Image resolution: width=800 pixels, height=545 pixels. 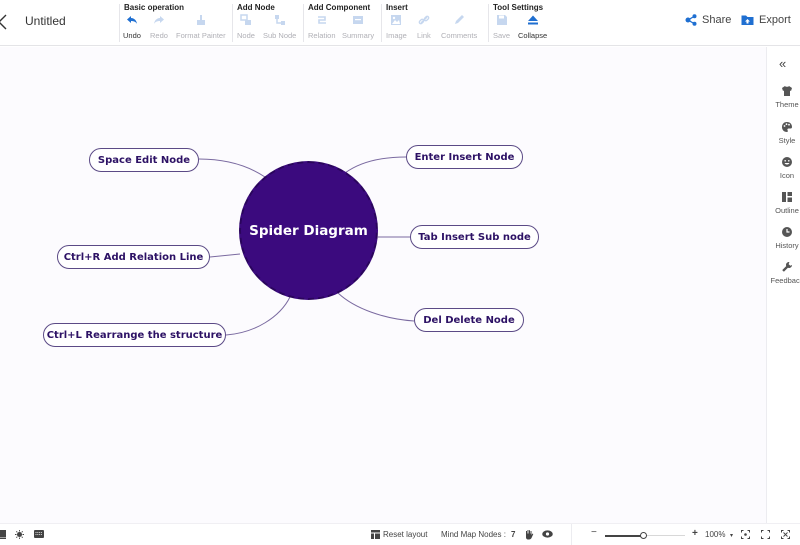 I want to click on link-button: Link, so click(x=424, y=27).